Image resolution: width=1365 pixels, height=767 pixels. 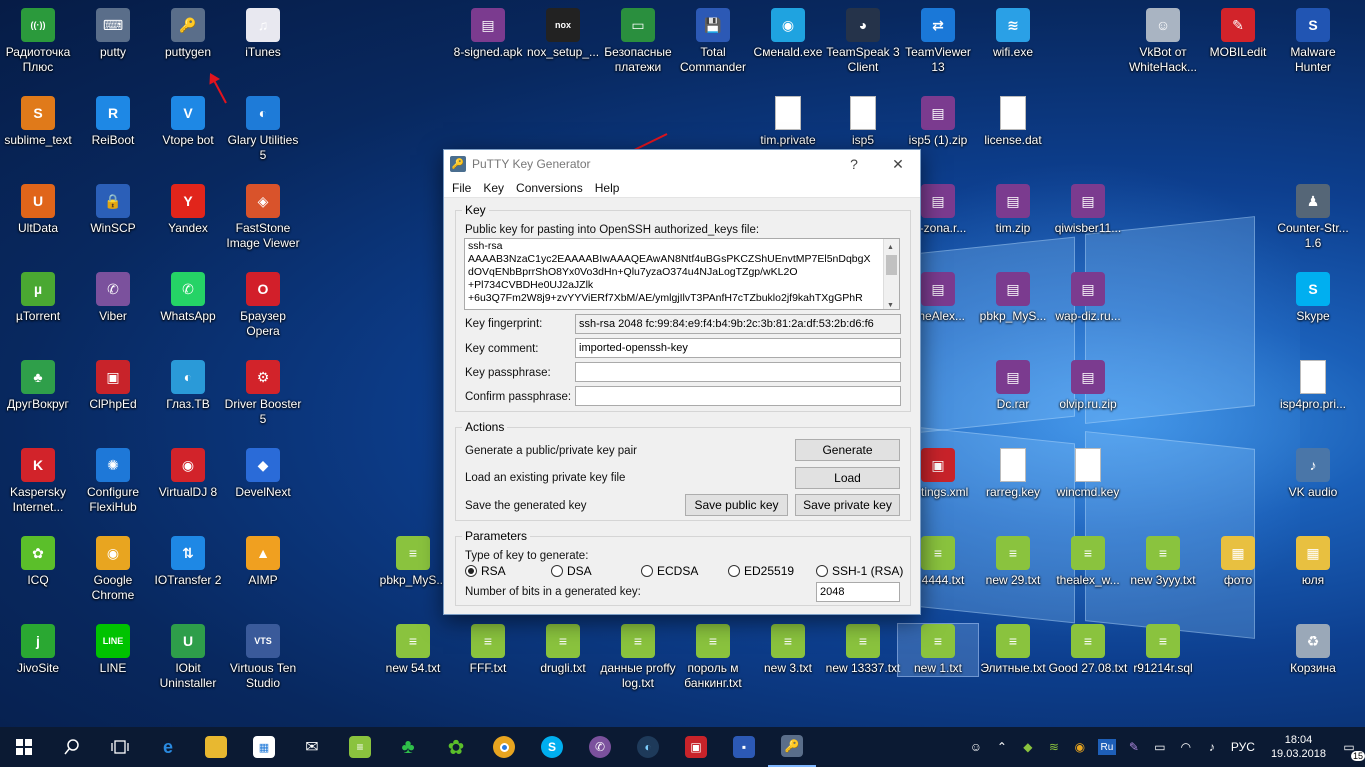 I want to click on desktop-icon: ≋ wifi.exe, so click(x=1013, y=34).